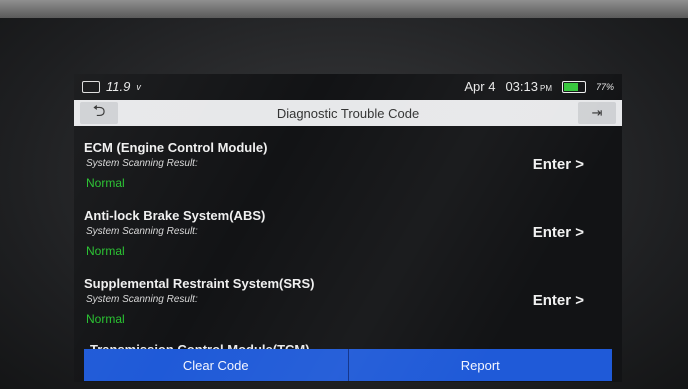  Describe the element at coordinates (138, 86) in the screenshot. I see `voltage-unit: v` at that location.